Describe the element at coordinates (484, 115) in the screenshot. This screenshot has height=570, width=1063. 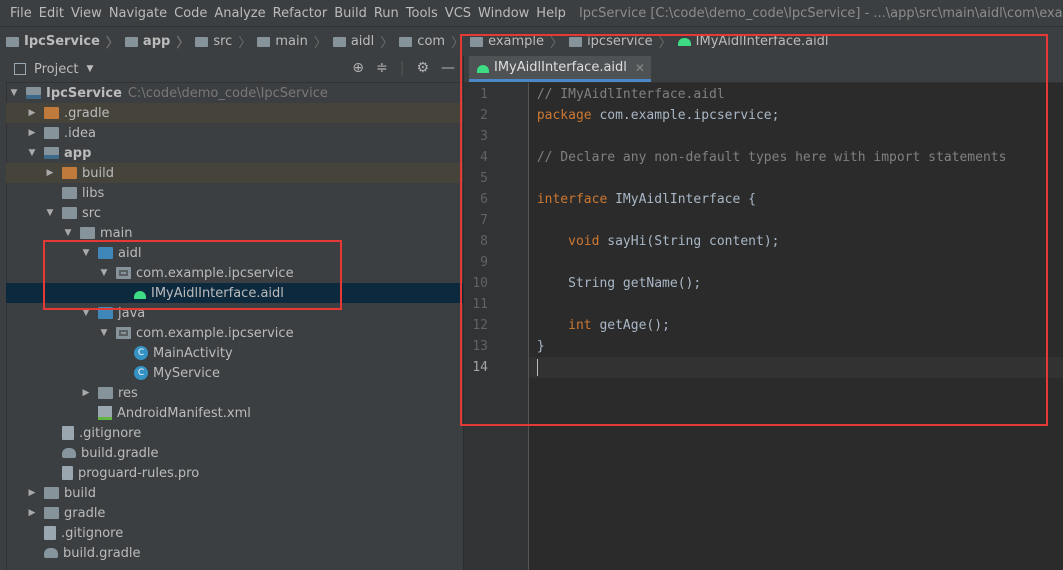
I see `line-number: 2` at that location.